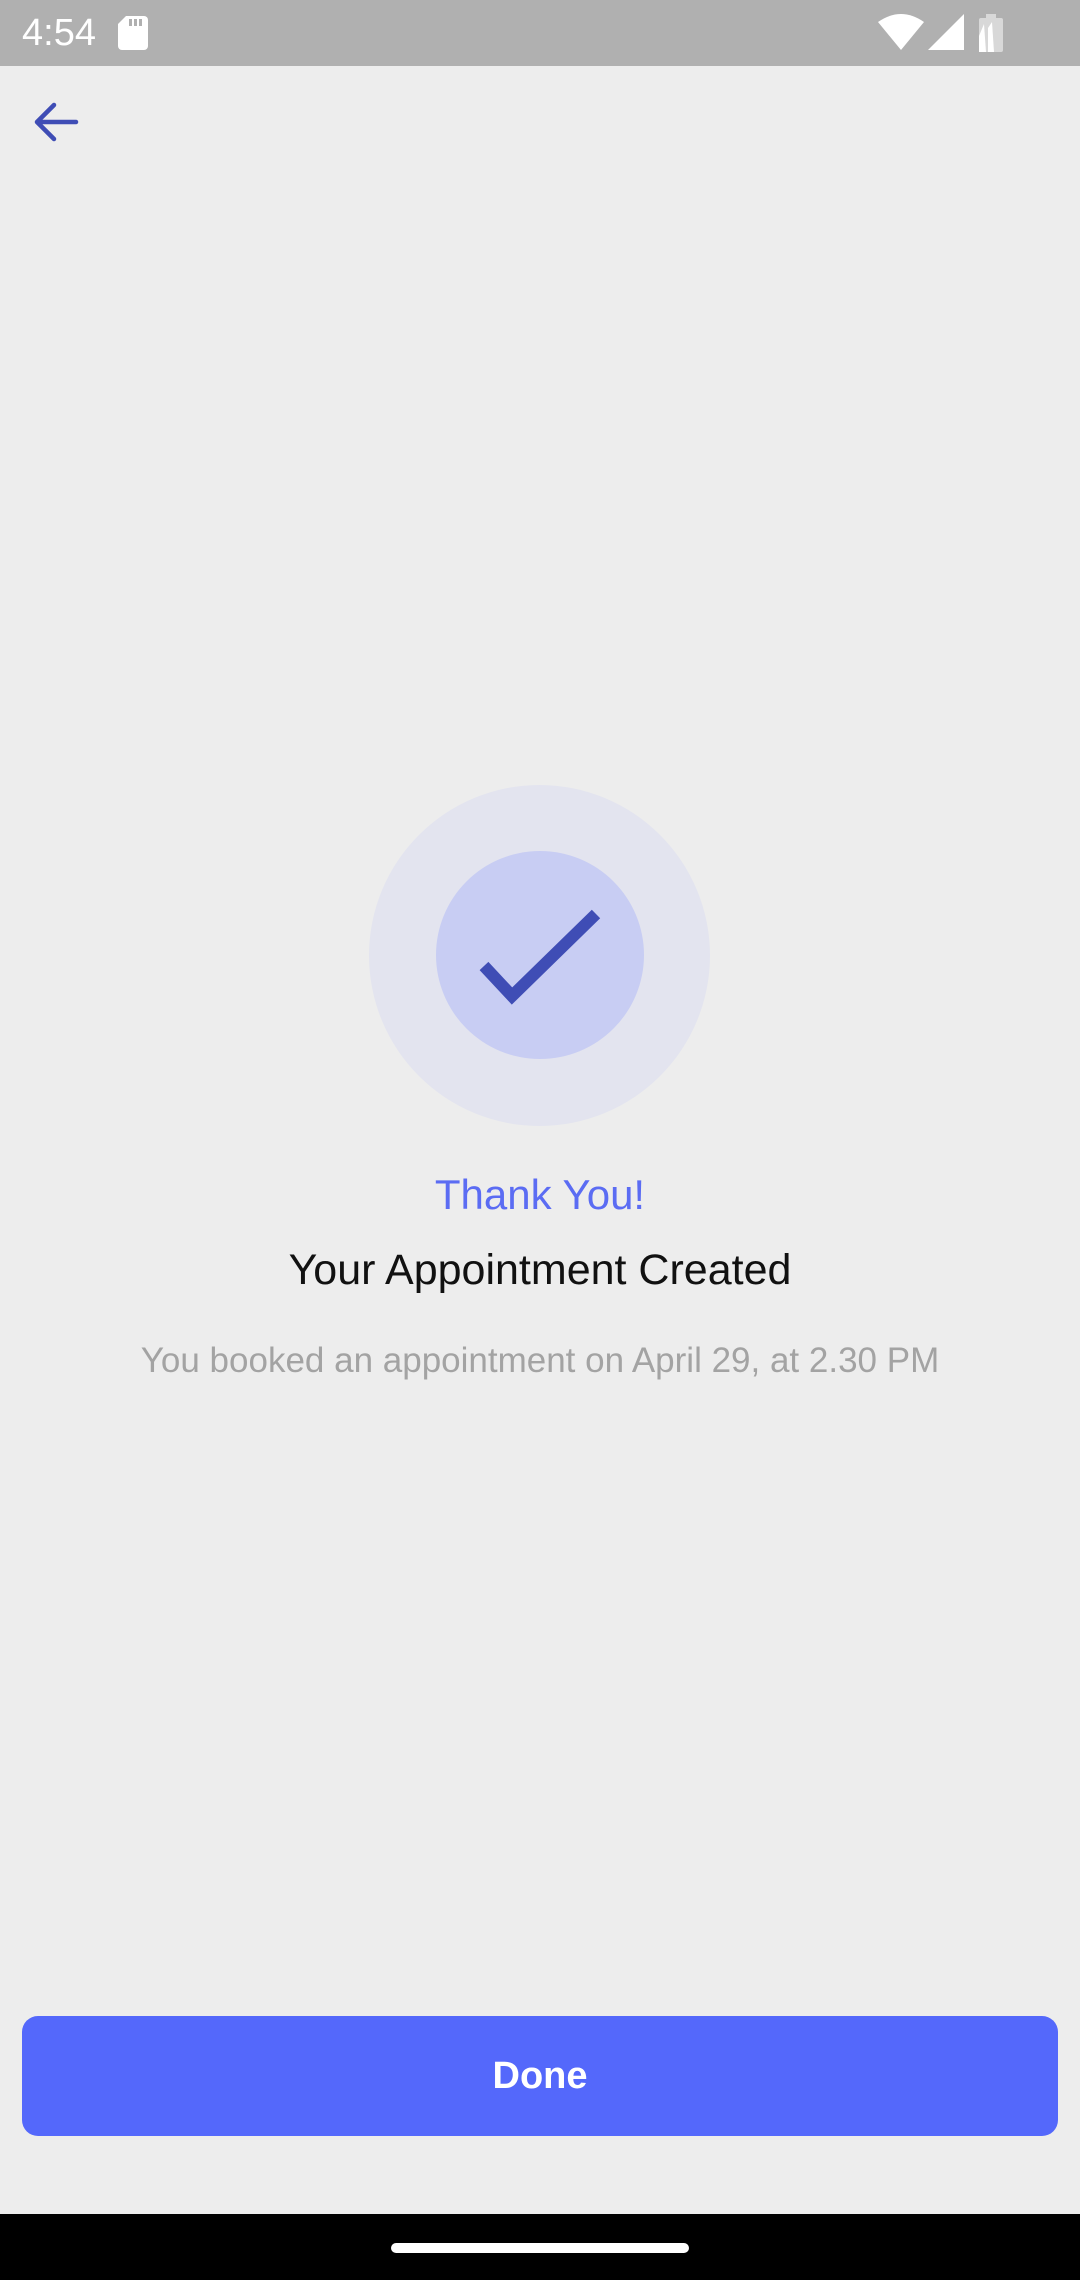  I want to click on back-button, so click(56, 122).